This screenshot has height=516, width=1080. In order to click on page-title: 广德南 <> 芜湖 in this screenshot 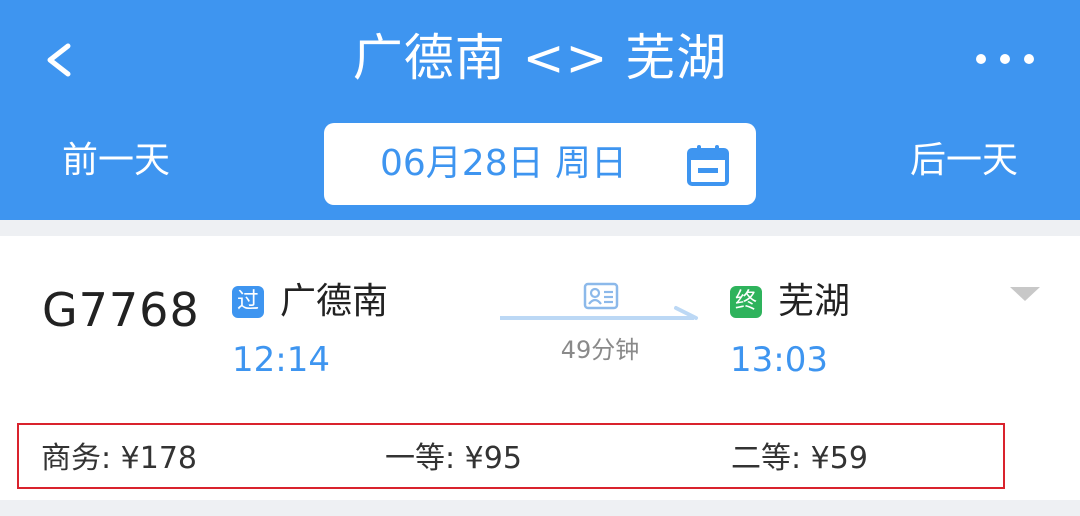, I will do `click(540, 58)`.